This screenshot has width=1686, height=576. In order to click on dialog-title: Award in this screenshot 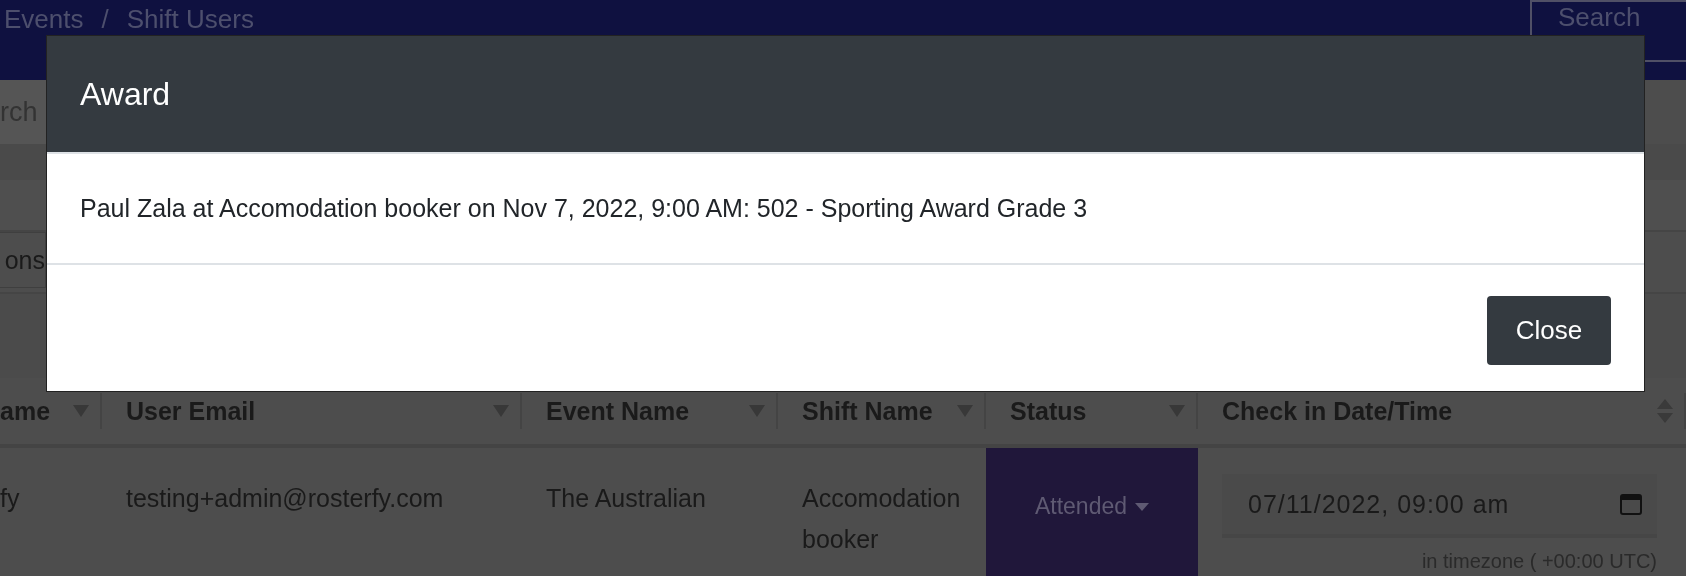, I will do `click(125, 94)`.